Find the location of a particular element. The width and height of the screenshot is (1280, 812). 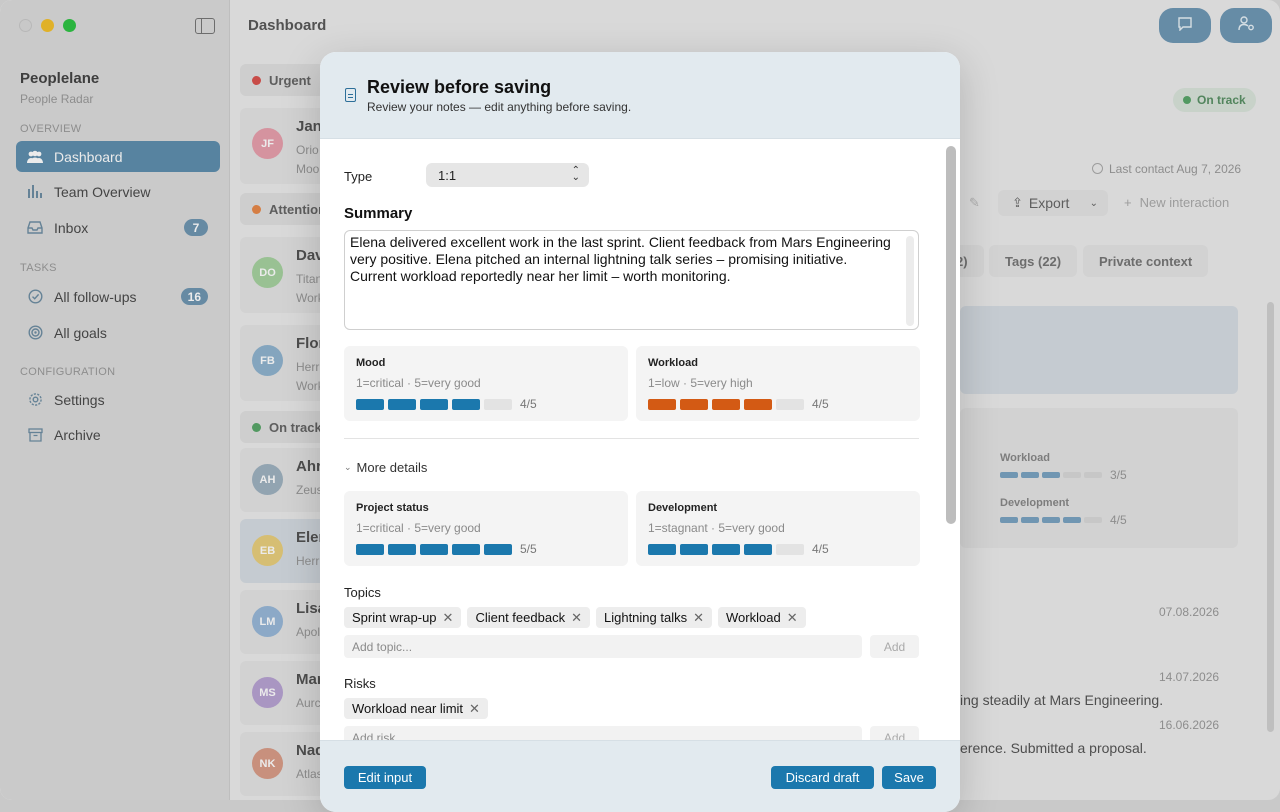

rating-bar: 5/5 is located at coordinates (446, 549).